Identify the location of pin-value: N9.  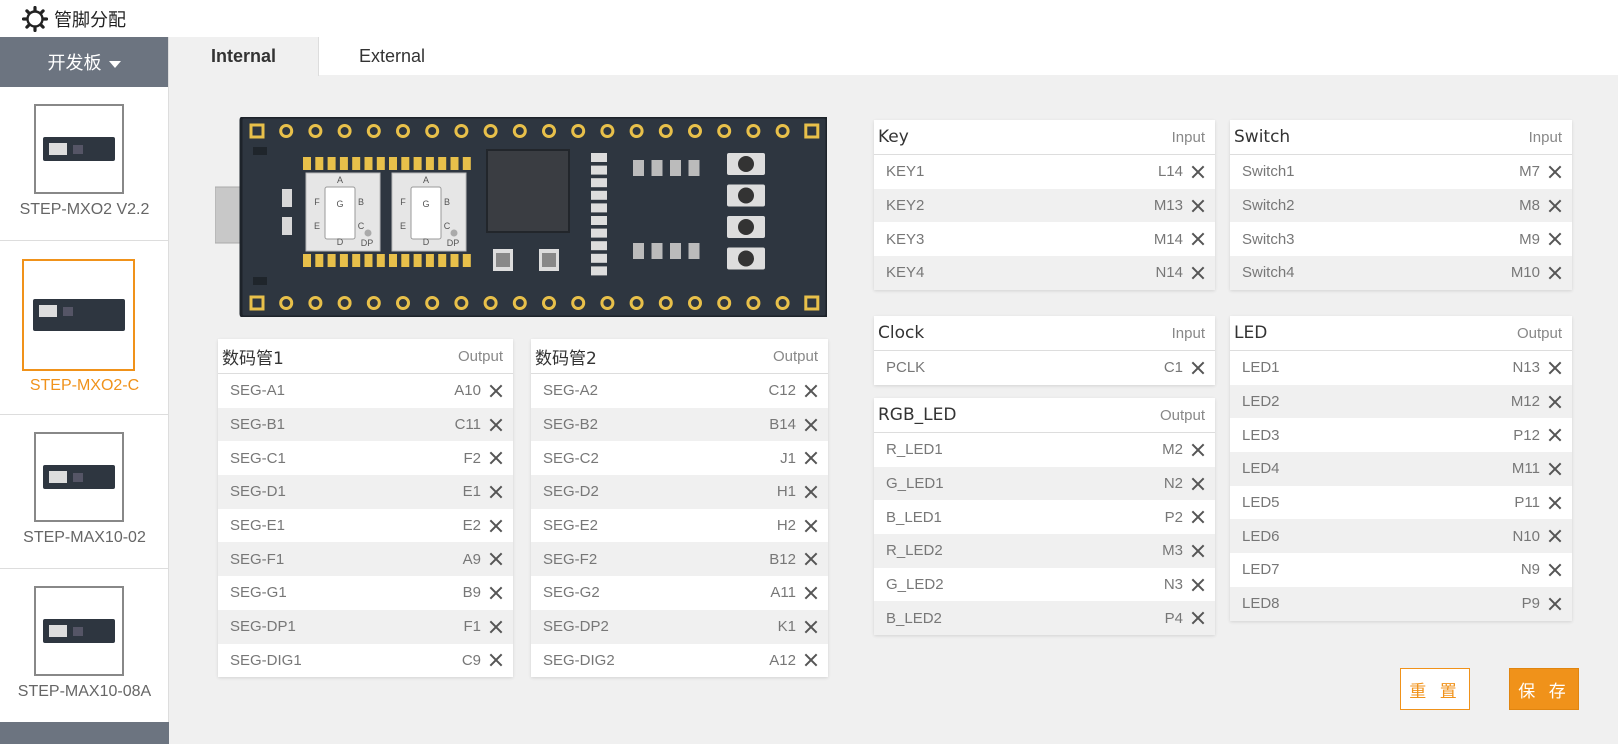
(1530, 569).